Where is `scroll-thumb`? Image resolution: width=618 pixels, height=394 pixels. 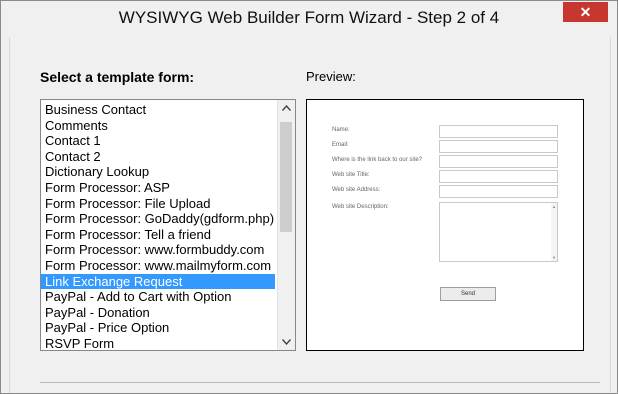 scroll-thumb is located at coordinates (286, 177).